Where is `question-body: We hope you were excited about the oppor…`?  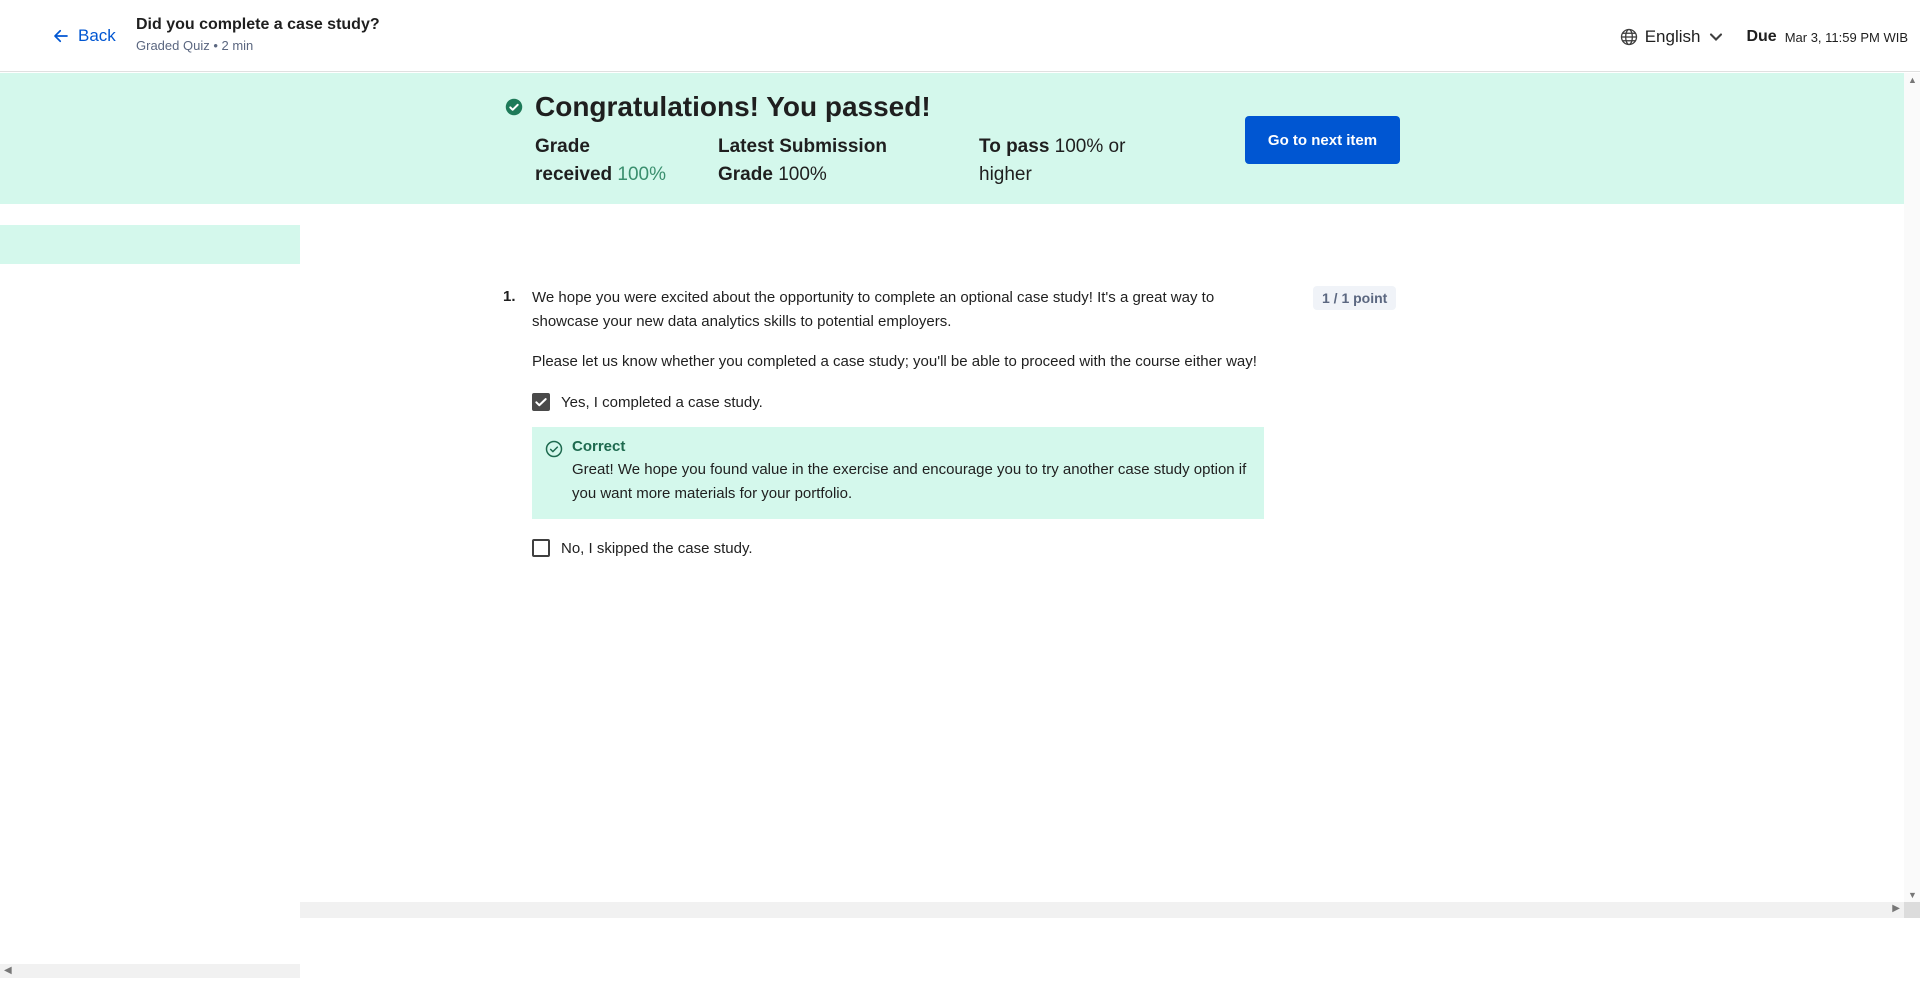
question-body: We hope you were excited about the oppor… is located at coordinates (902, 338).